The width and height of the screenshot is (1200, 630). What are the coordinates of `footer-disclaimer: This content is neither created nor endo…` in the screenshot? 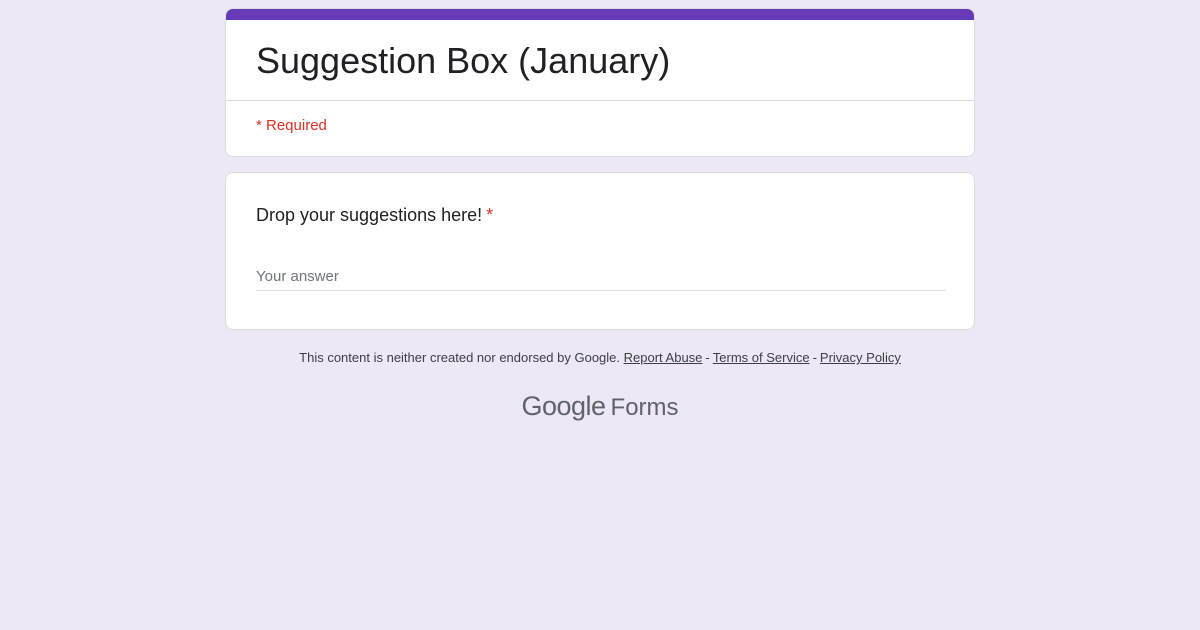 It's located at (600, 358).